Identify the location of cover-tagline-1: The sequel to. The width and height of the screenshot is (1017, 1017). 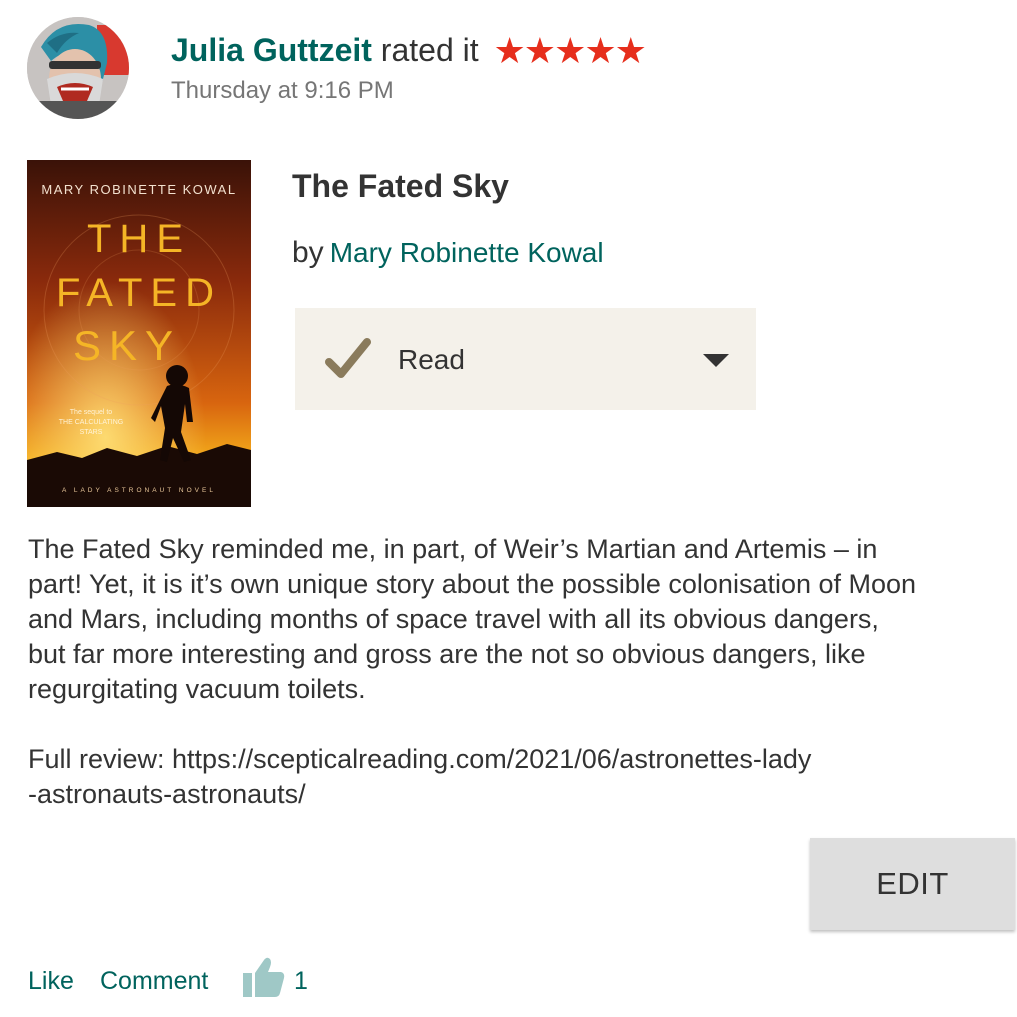
(91, 412).